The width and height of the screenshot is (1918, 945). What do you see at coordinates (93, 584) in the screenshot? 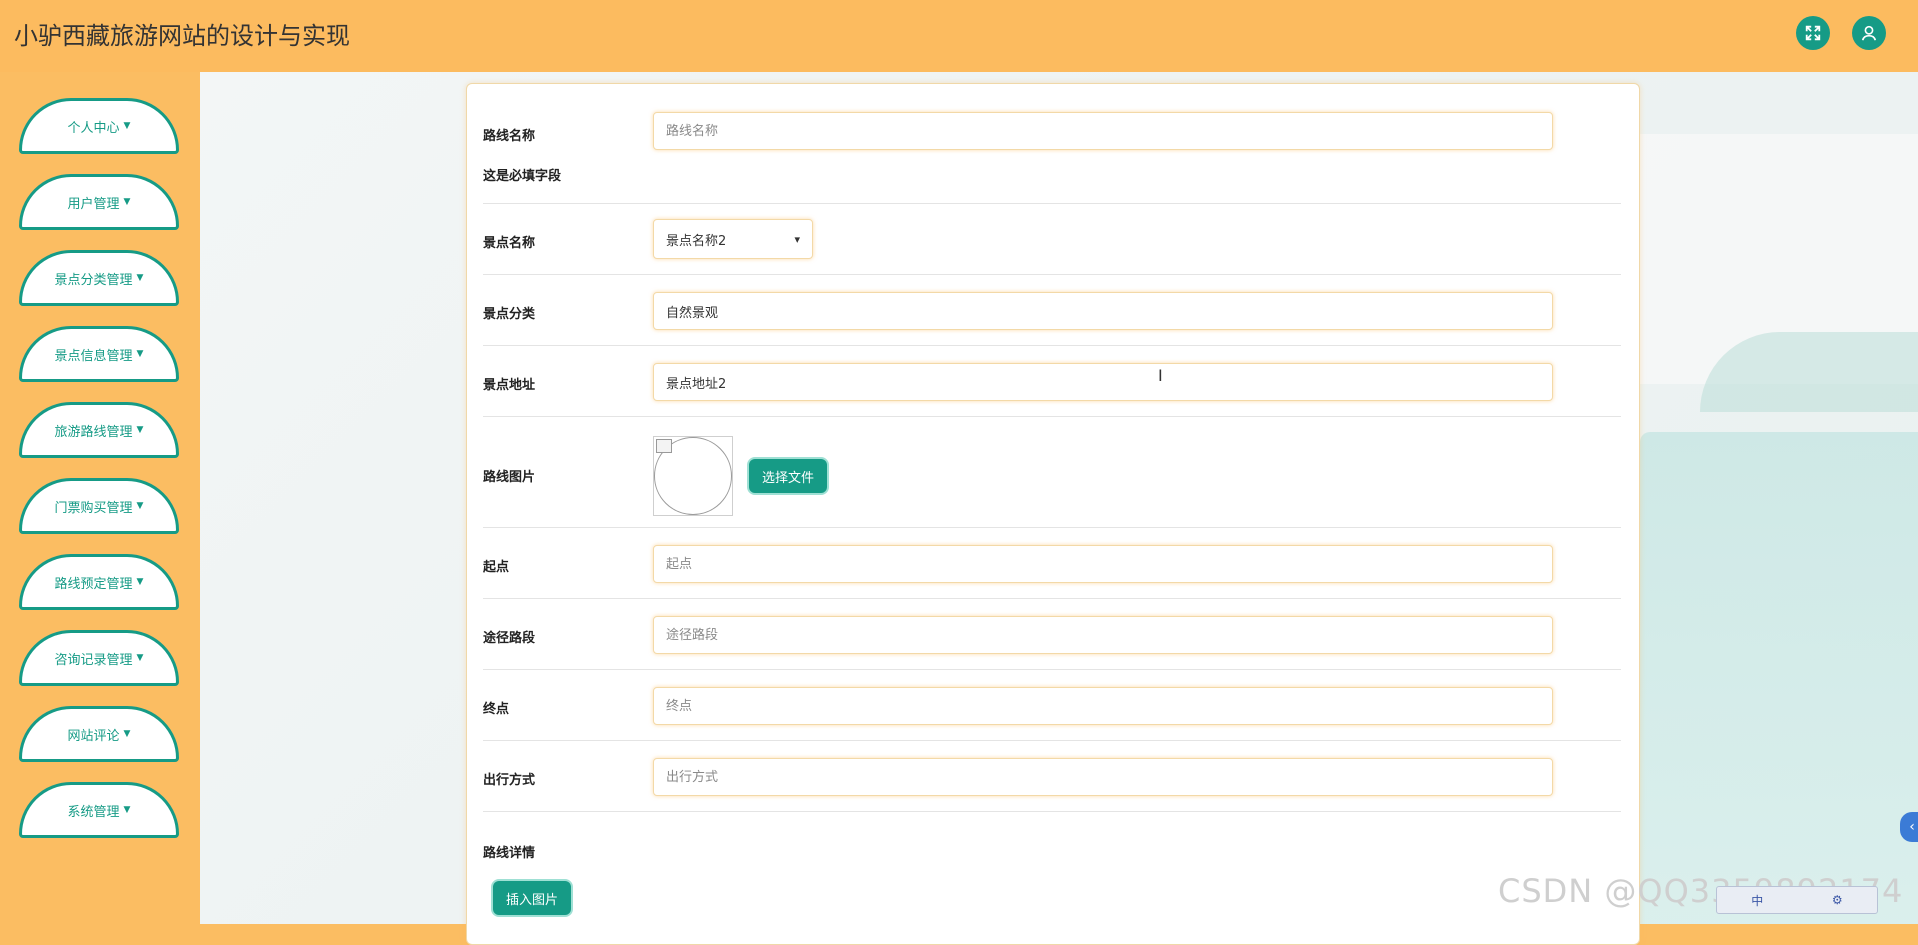
I see `sidebar-item-label: 路线预定管理` at bounding box center [93, 584].